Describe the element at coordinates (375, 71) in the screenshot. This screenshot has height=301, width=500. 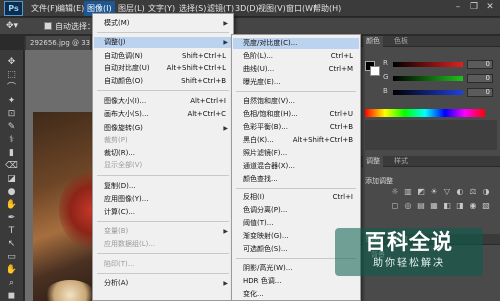
I see `background-color-swatch` at that location.